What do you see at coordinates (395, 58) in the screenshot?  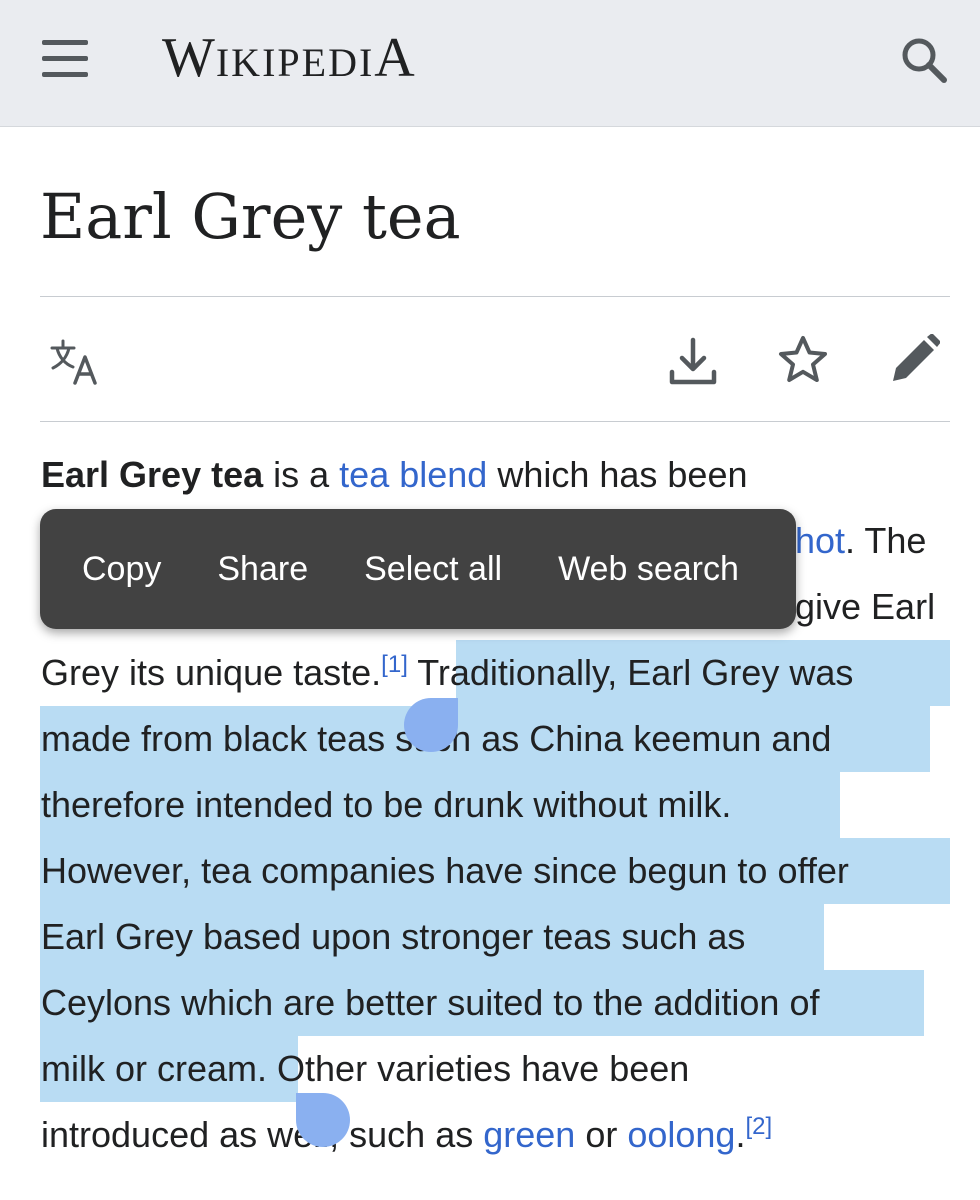 I see `logo-letter-last: A` at bounding box center [395, 58].